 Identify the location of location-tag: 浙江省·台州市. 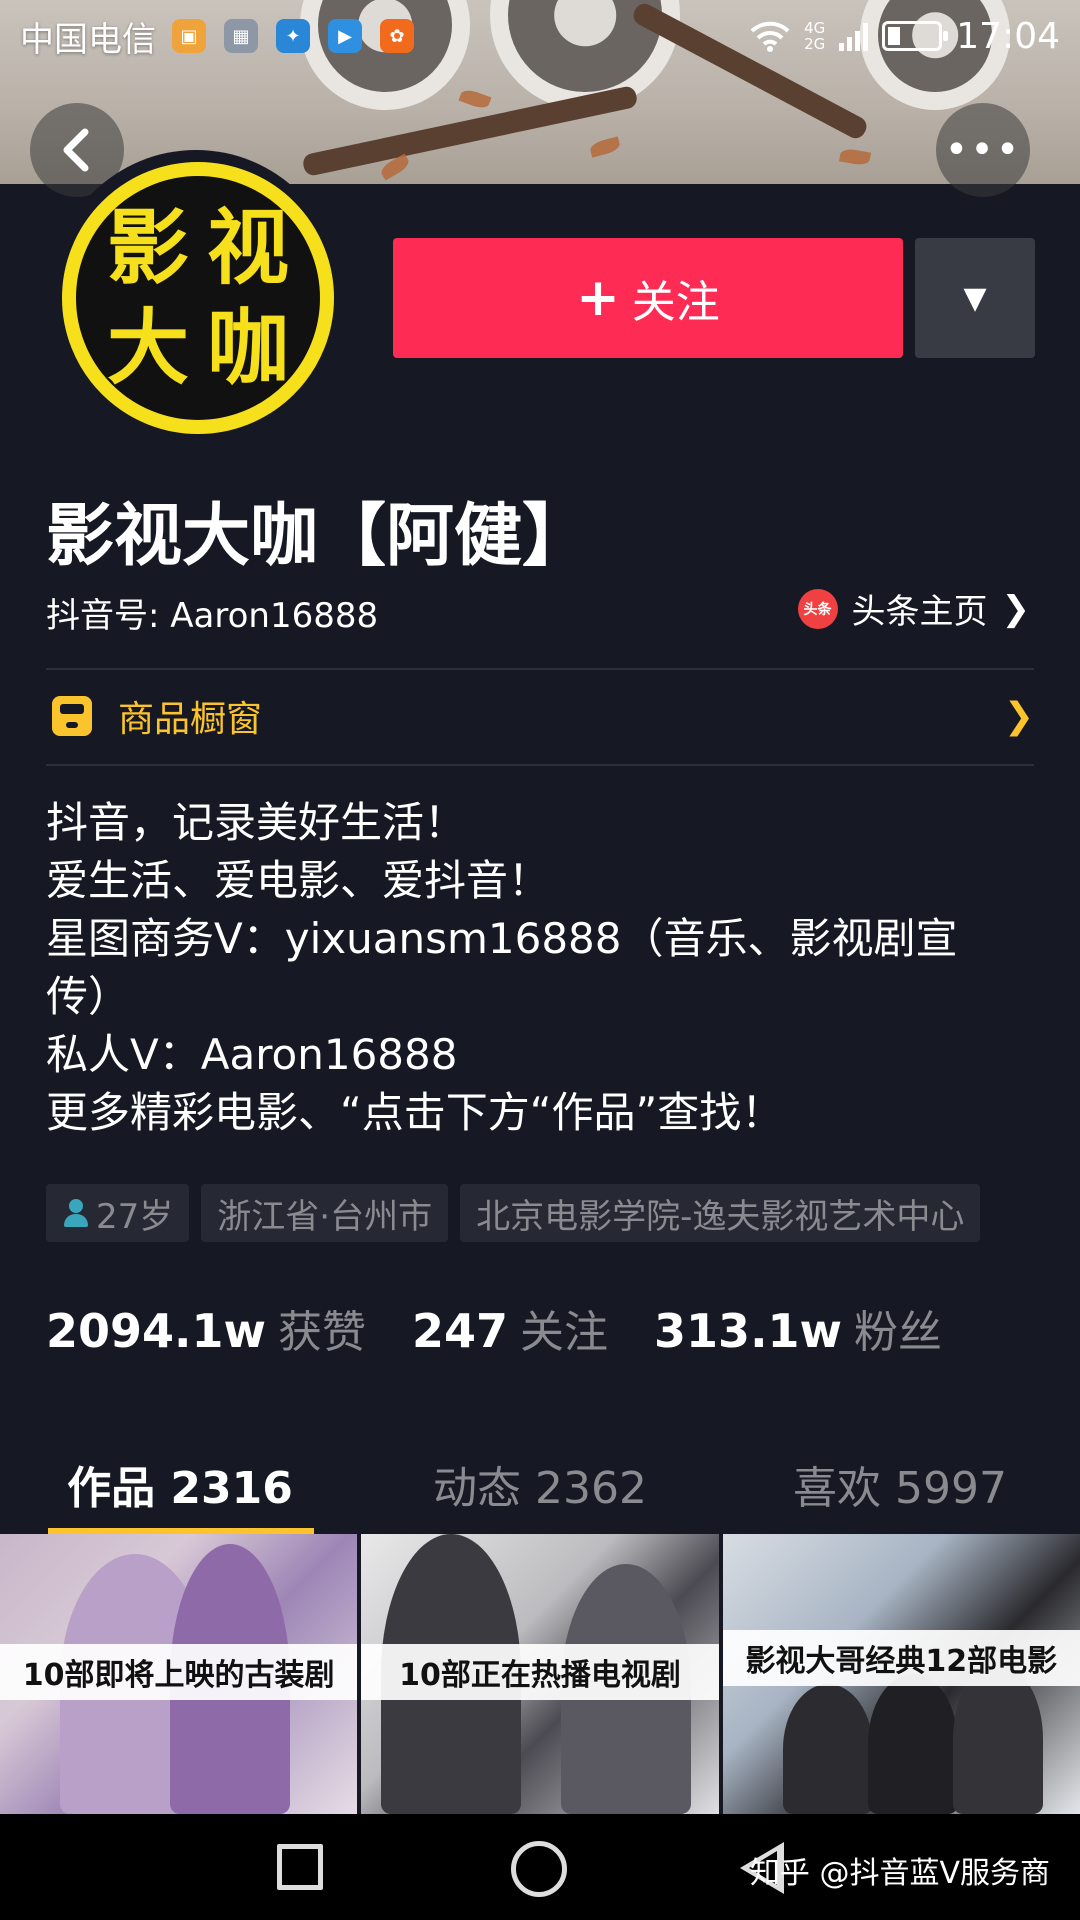
(325, 1213).